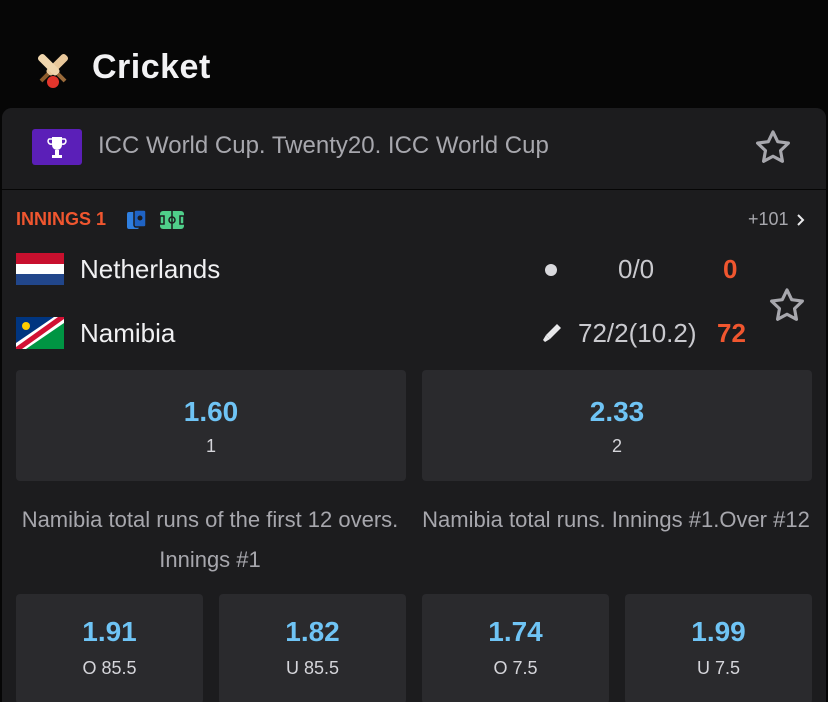 This screenshot has height=702, width=828. I want to click on bat-icon, so click(552, 333).